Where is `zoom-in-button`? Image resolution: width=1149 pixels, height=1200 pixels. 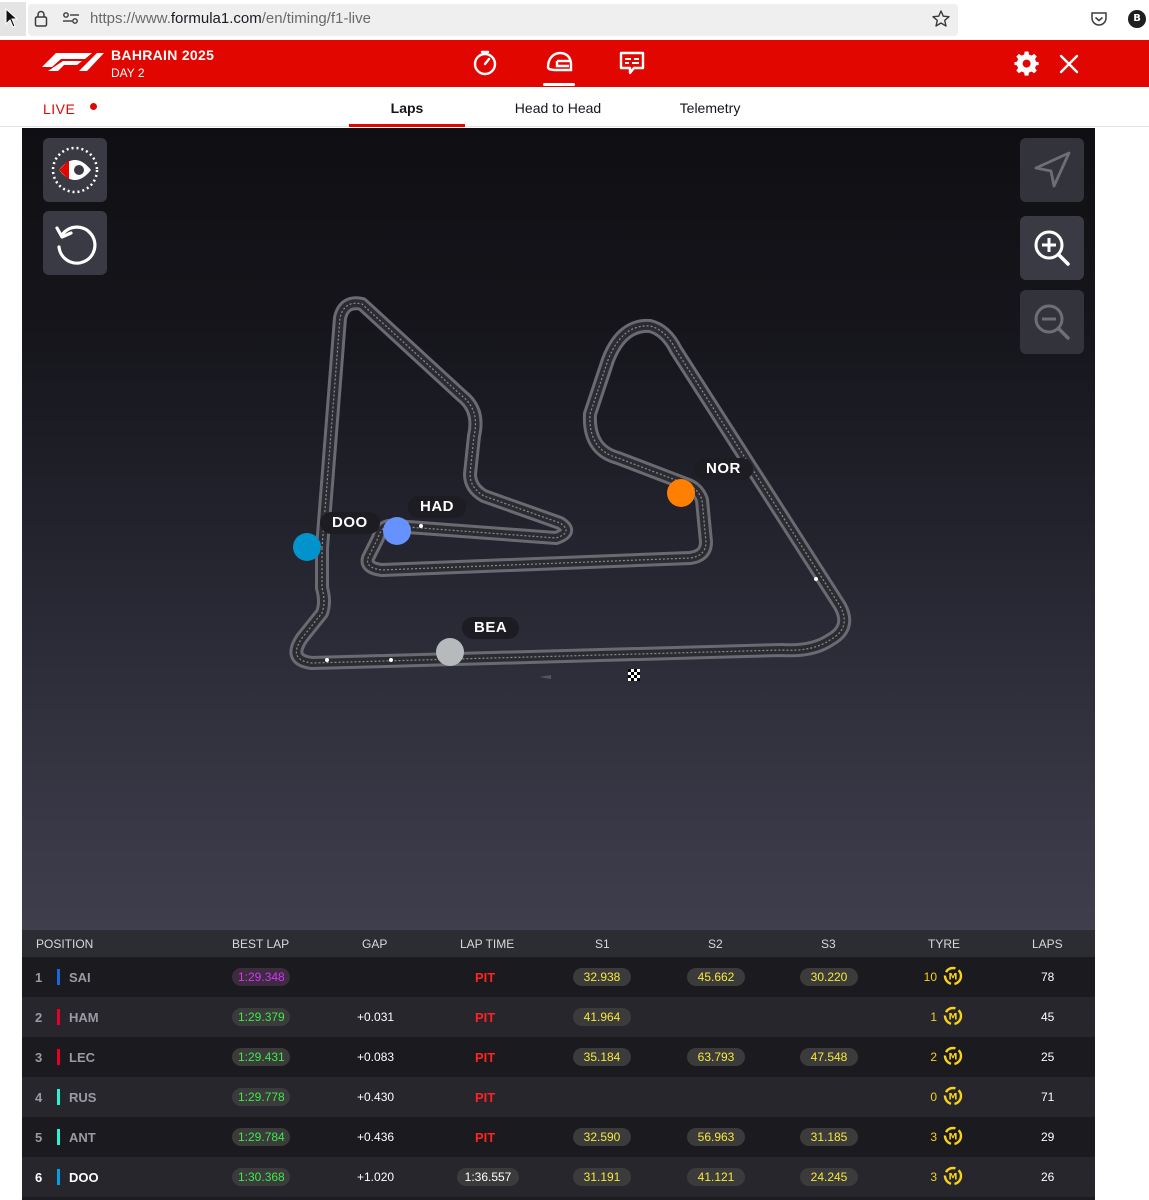 zoom-in-button is located at coordinates (1052, 248).